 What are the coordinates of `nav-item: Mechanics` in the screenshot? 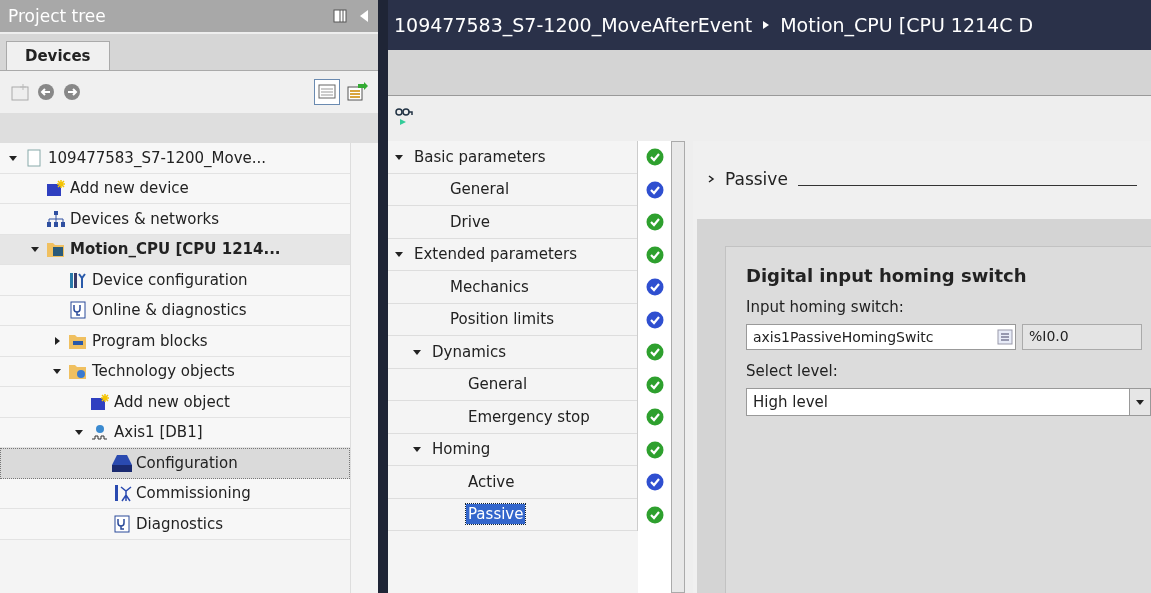 It's located at (489, 286).